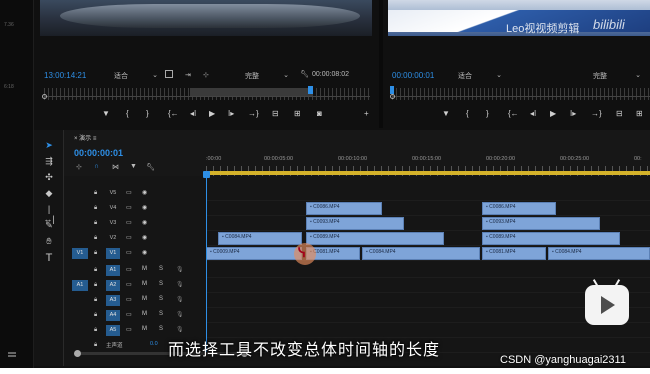 Image resolution: width=650 pixels, height=374 pixels. I want to click on source-playhead, so click(310, 90).